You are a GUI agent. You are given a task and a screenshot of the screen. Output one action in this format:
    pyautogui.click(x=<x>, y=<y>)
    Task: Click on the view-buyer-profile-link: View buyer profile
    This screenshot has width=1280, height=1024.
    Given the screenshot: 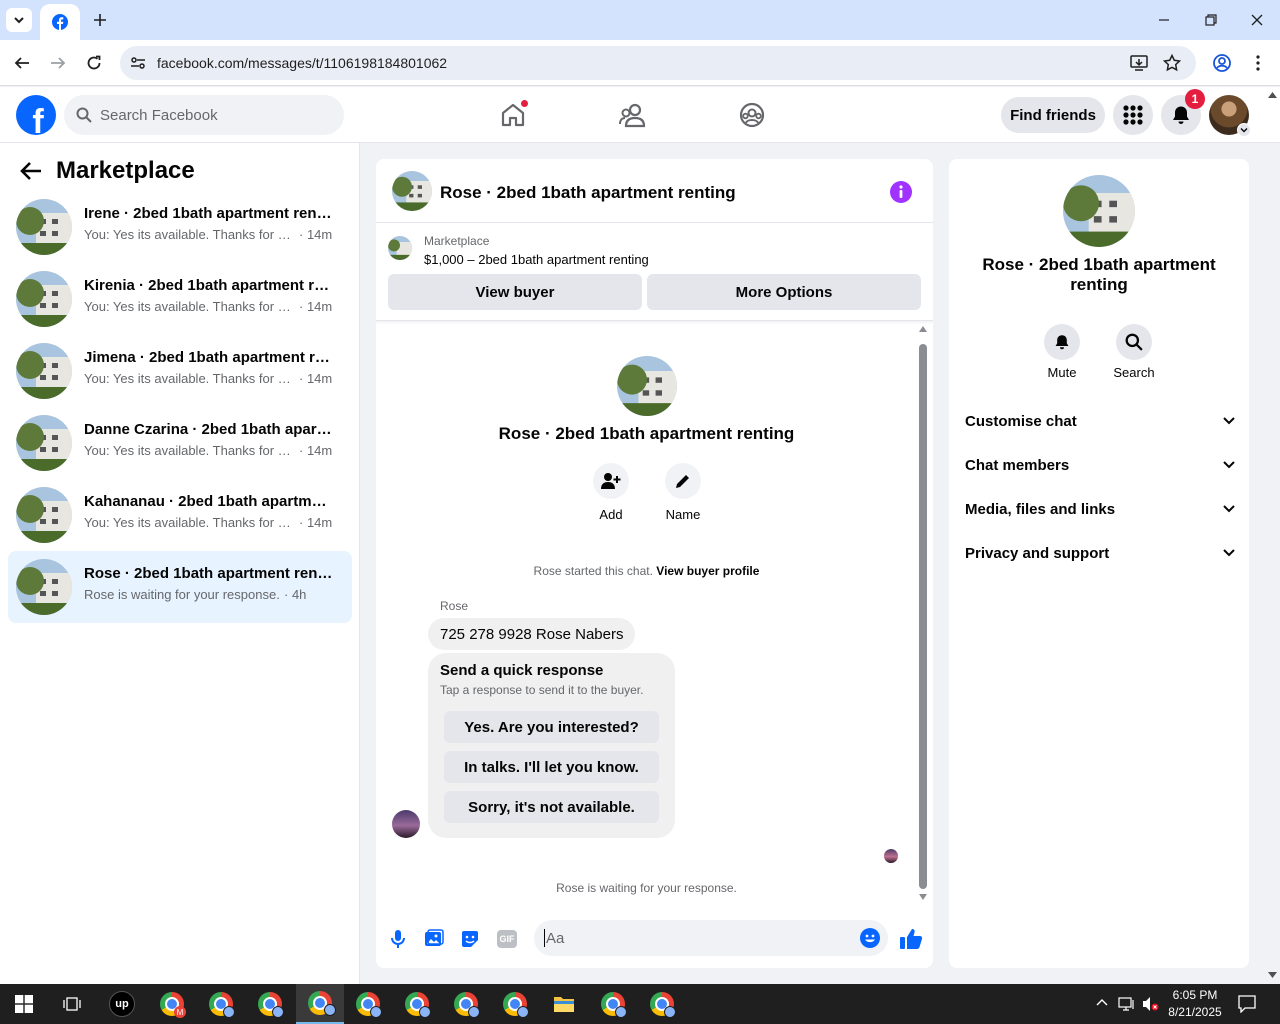 What is the action you would take?
    pyautogui.click(x=707, y=571)
    